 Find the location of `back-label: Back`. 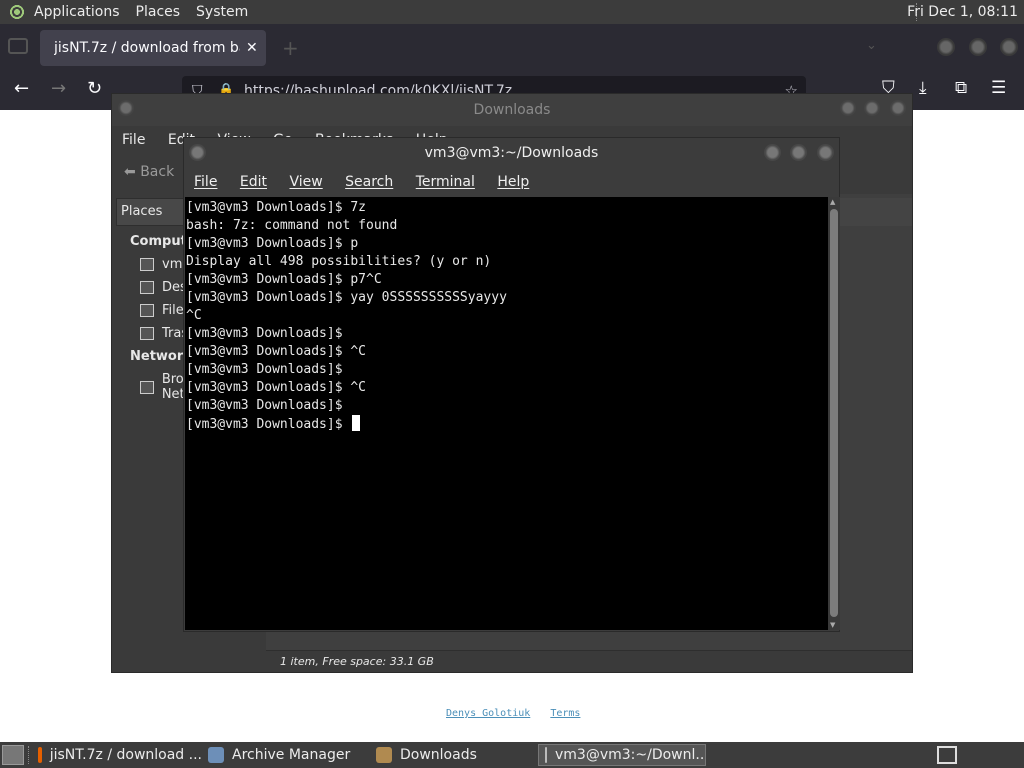

back-label: Back is located at coordinates (157, 172).